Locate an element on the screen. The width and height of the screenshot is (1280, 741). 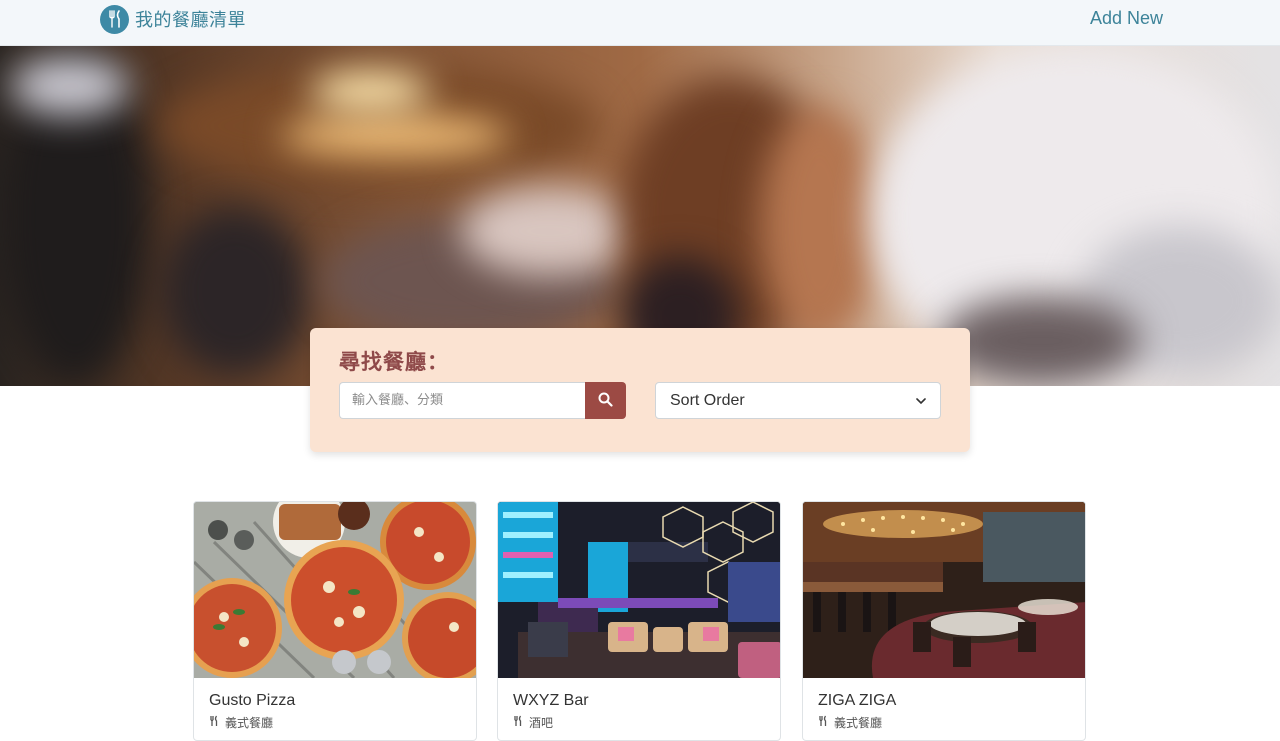
restaurant-category: 酒吧 is located at coordinates (533, 722).